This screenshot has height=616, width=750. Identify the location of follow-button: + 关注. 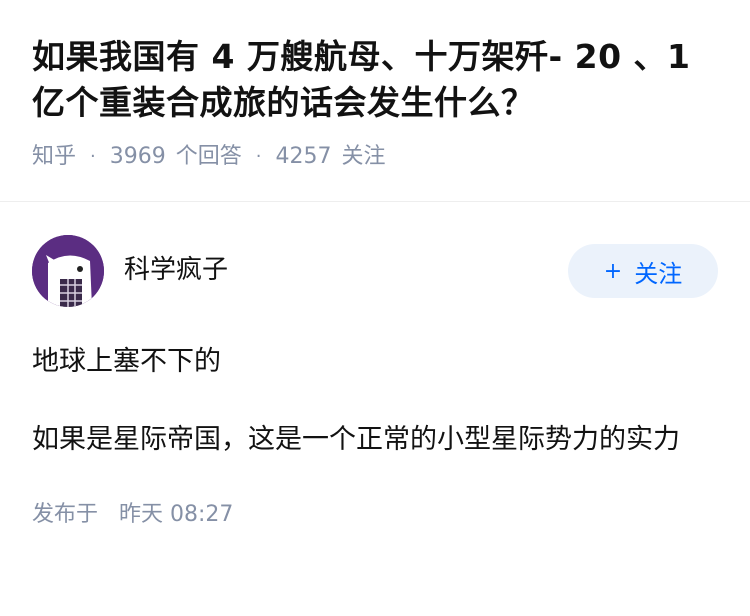
(643, 271).